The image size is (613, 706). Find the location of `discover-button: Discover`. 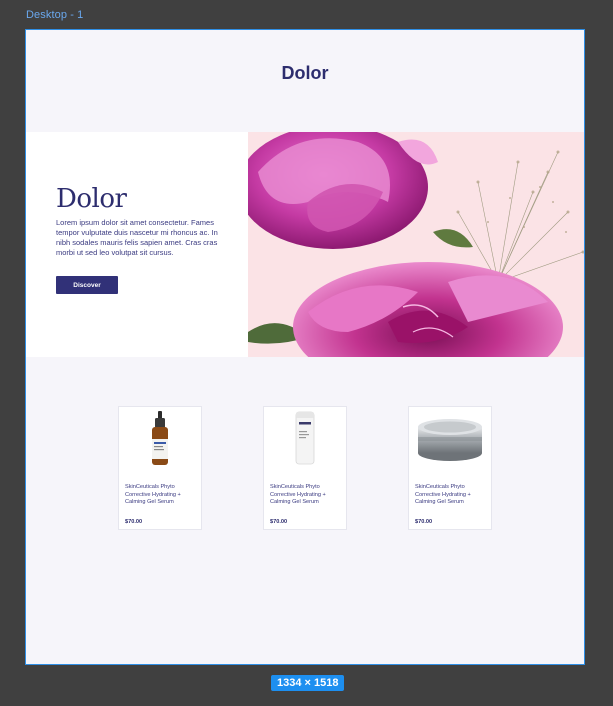

discover-button: Discover is located at coordinates (87, 285).